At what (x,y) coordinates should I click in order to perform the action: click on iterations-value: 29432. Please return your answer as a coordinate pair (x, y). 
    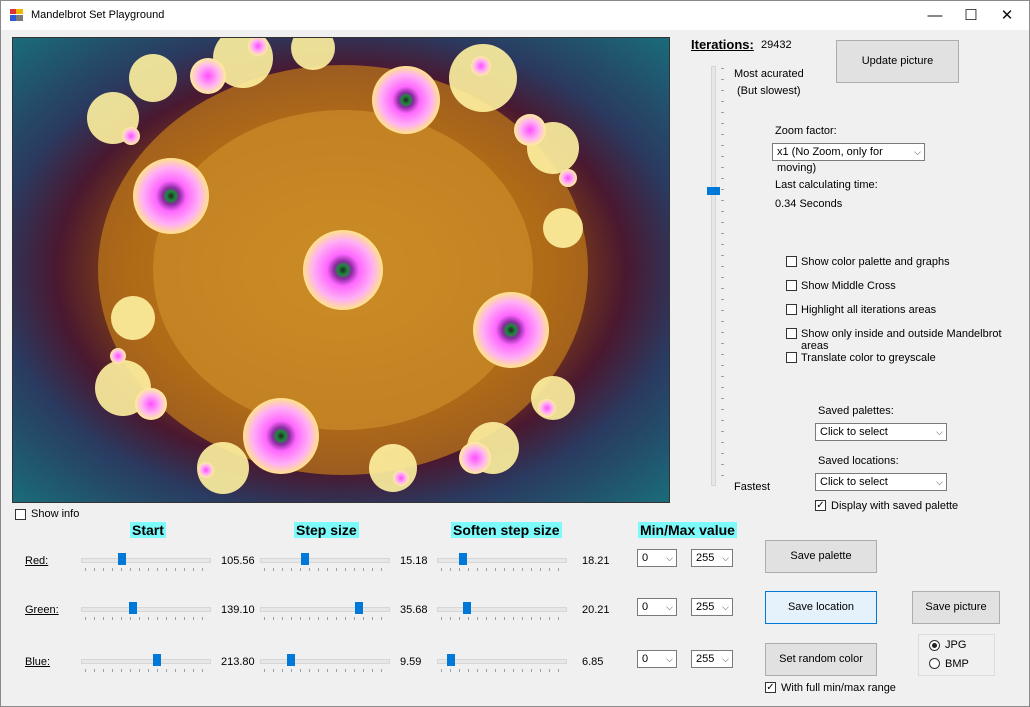
    Looking at the image, I should click on (776, 45).